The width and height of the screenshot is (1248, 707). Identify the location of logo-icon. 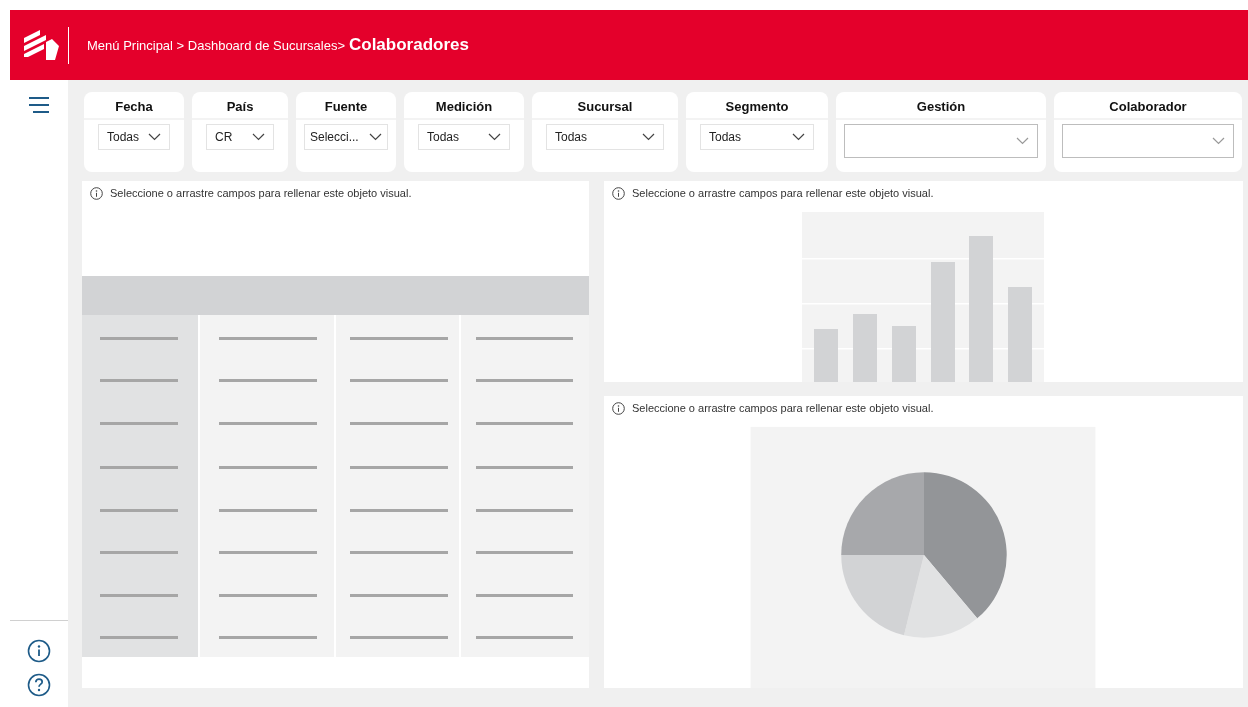
(41, 45).